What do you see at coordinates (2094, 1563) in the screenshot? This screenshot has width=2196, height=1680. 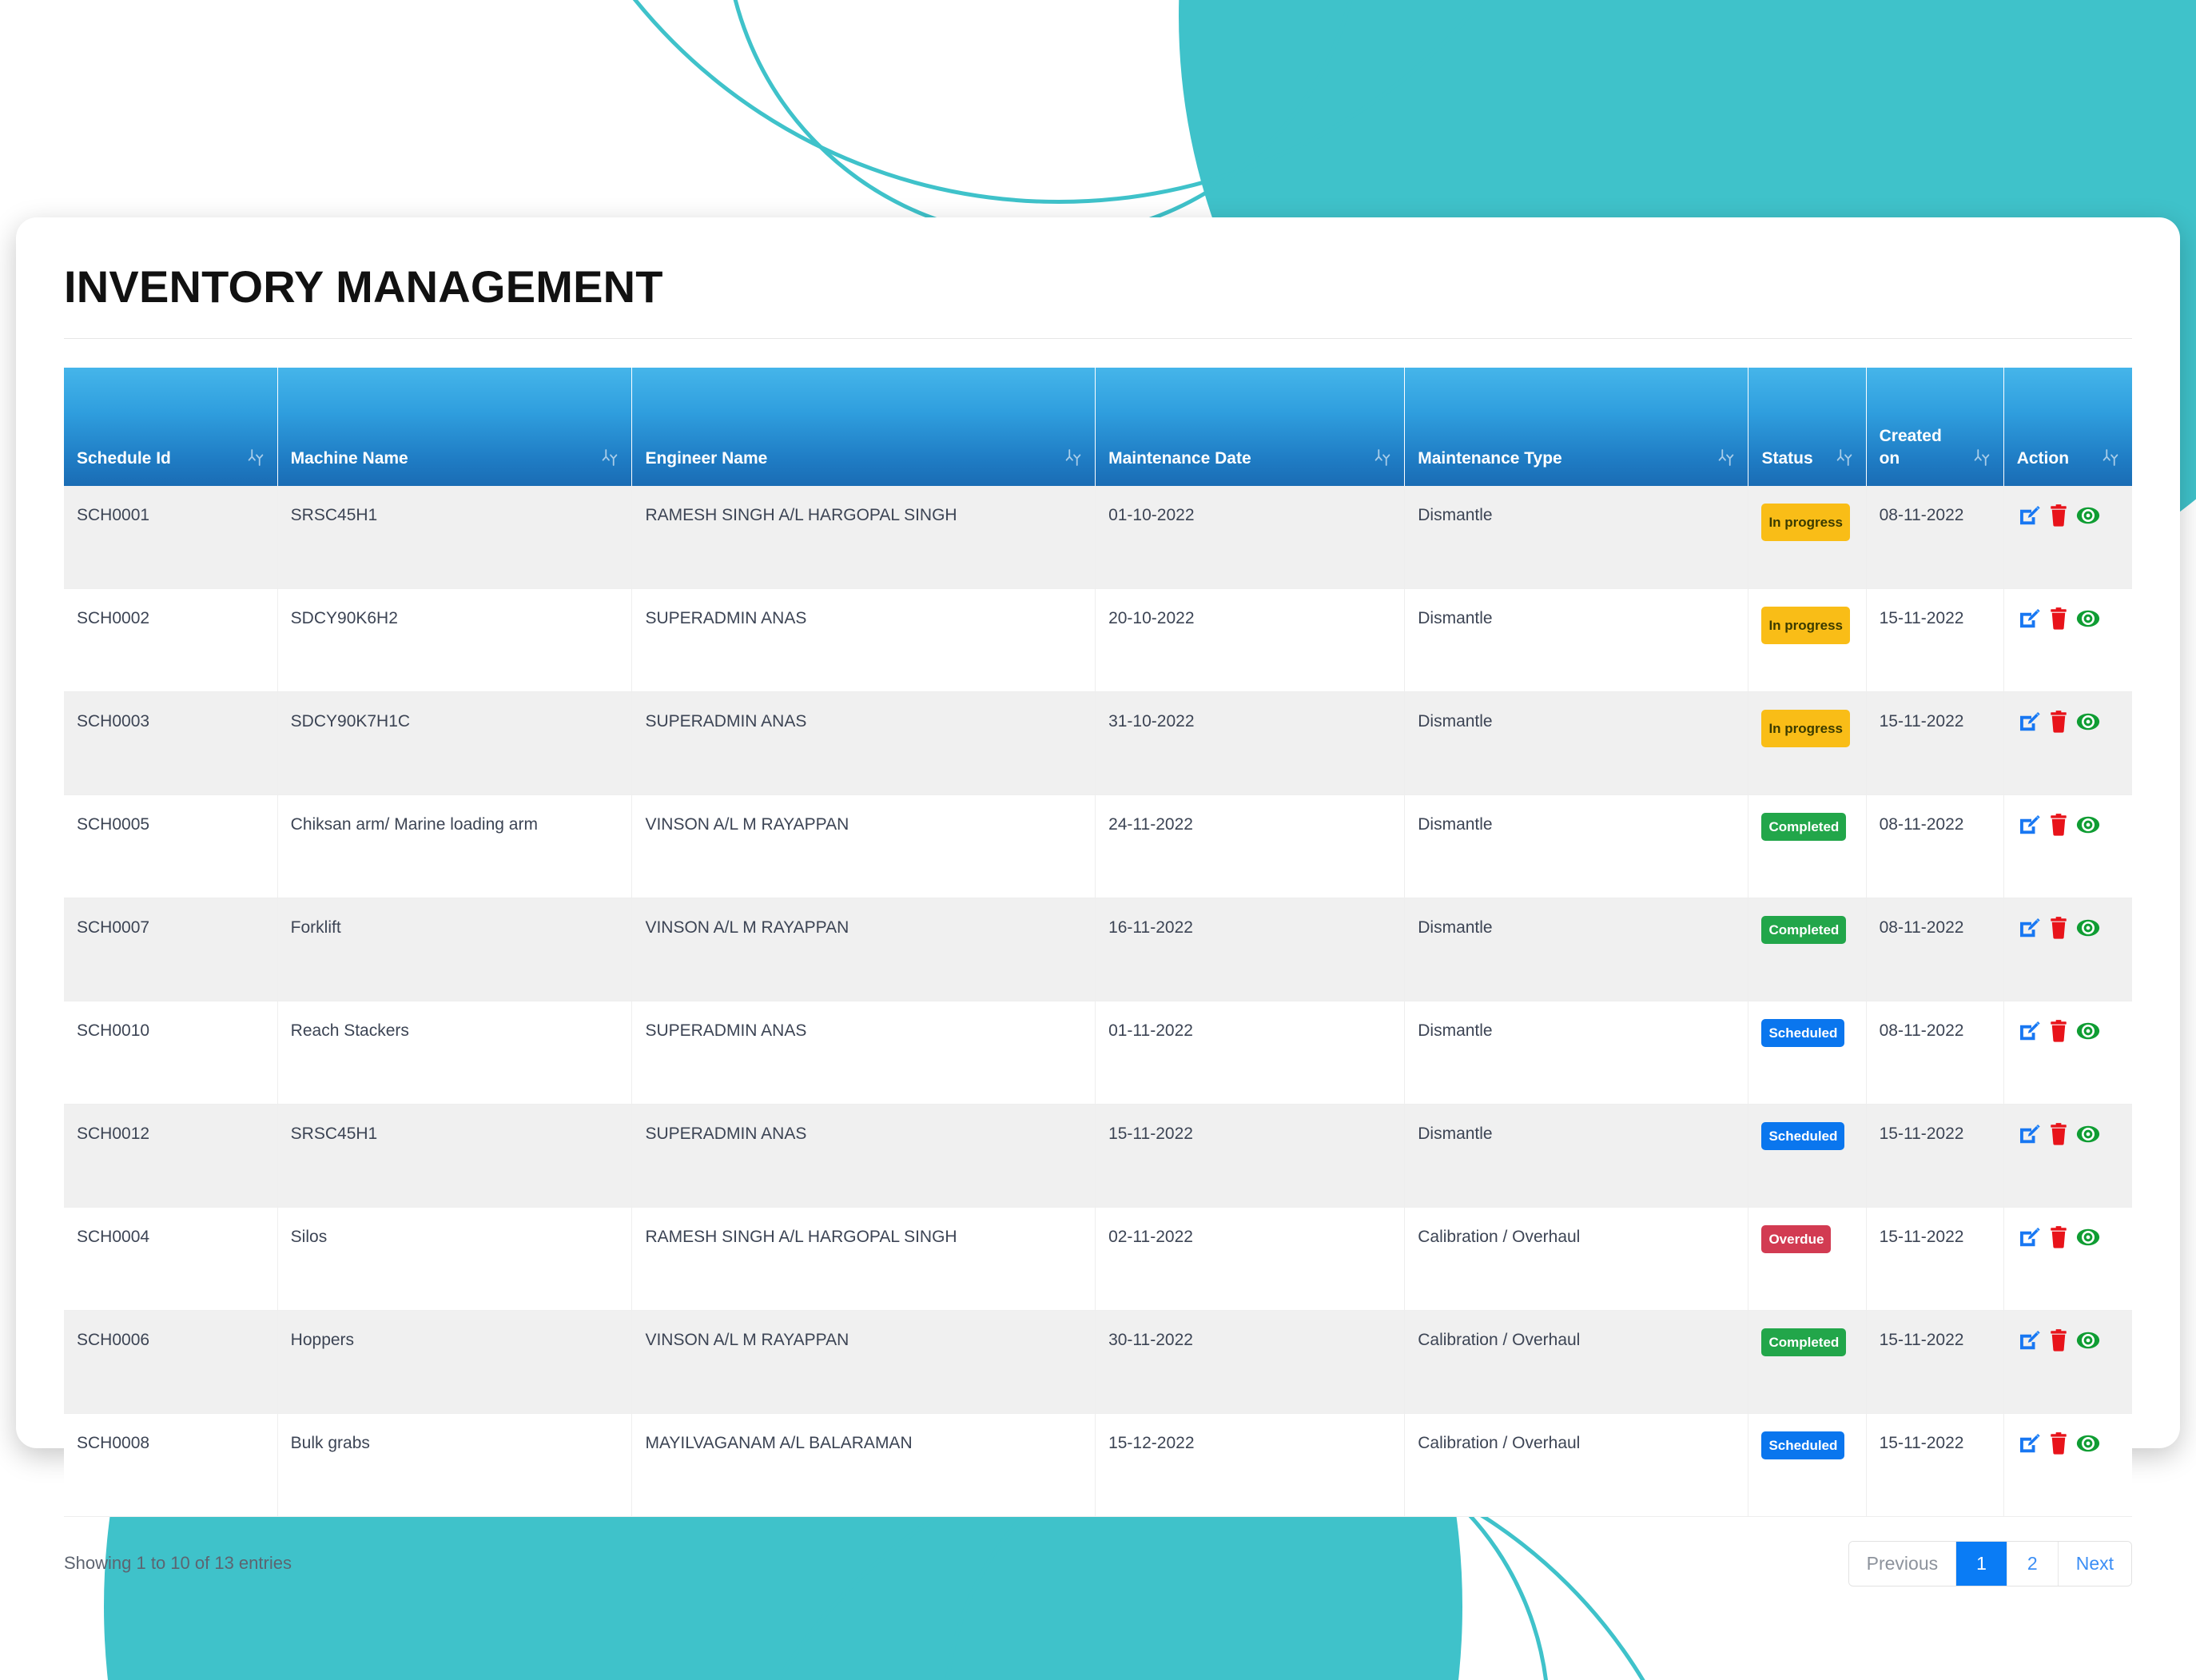 I see `pagination-next-button: Next` at bounding box center [2094, 1563].